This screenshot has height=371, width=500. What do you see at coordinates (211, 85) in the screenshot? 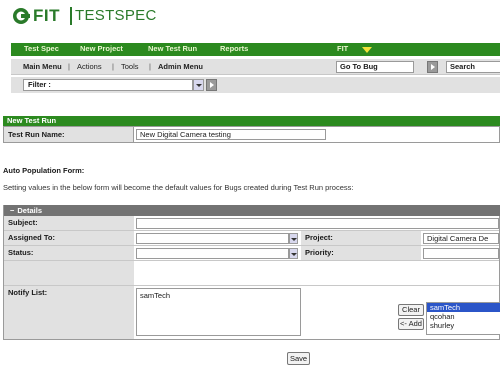
I see `filter-go-button` at bounding box center [211, 85].